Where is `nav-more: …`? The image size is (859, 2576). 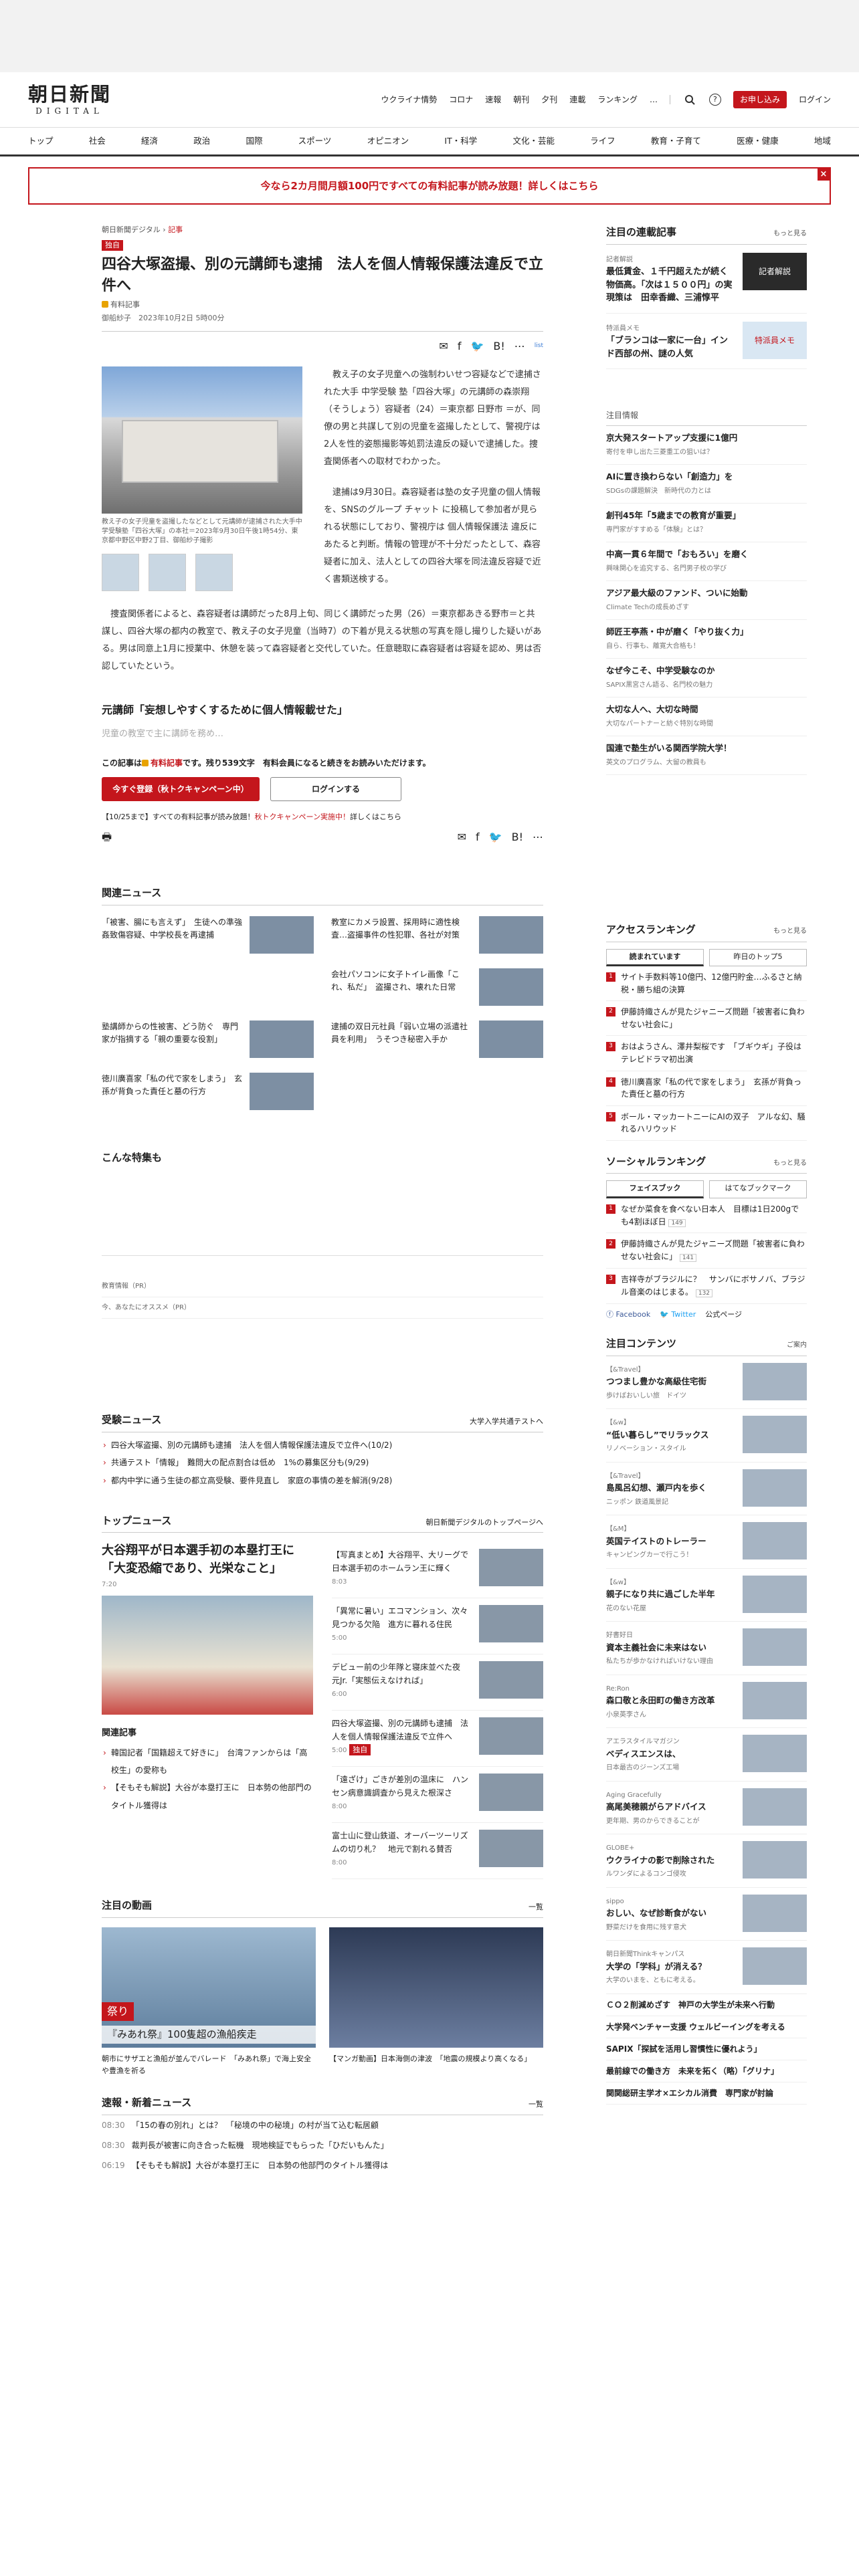 nav-more: … is located at coordinates (654, 100).